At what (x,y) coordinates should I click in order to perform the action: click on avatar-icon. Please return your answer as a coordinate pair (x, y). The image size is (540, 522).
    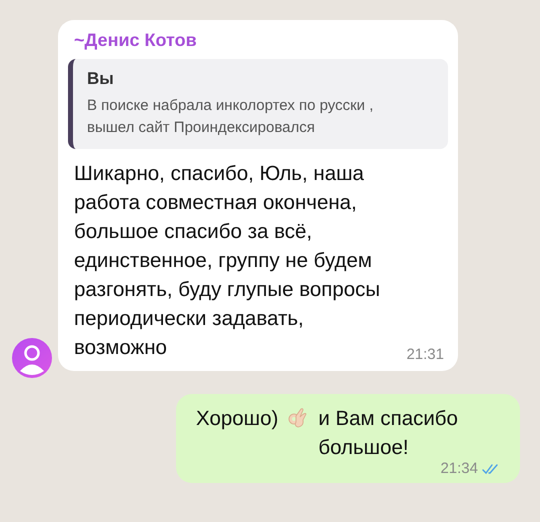
    Looking at the image, I should click on (32, 358).